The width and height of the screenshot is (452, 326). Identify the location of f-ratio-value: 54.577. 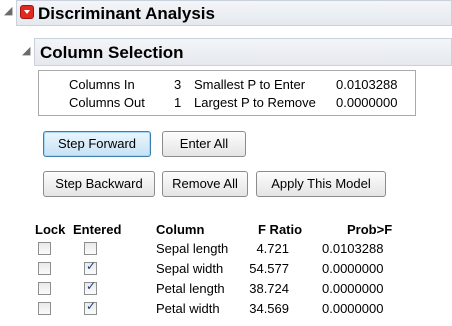
(269, 268).